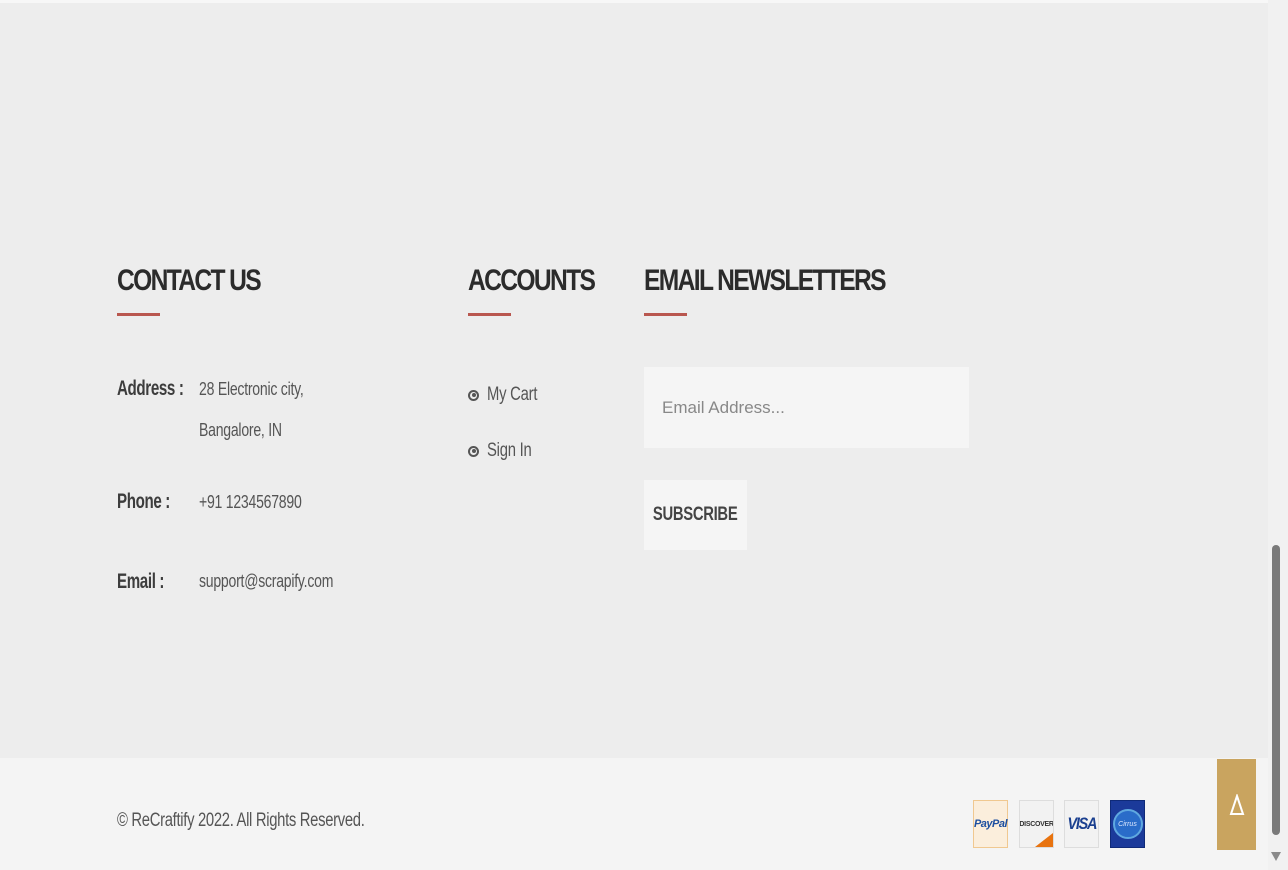 The image size is (1288, 870). Describe the element at coordinates (1276, 690) in the screenshot. I see `scrollbar-thumb` at that location.